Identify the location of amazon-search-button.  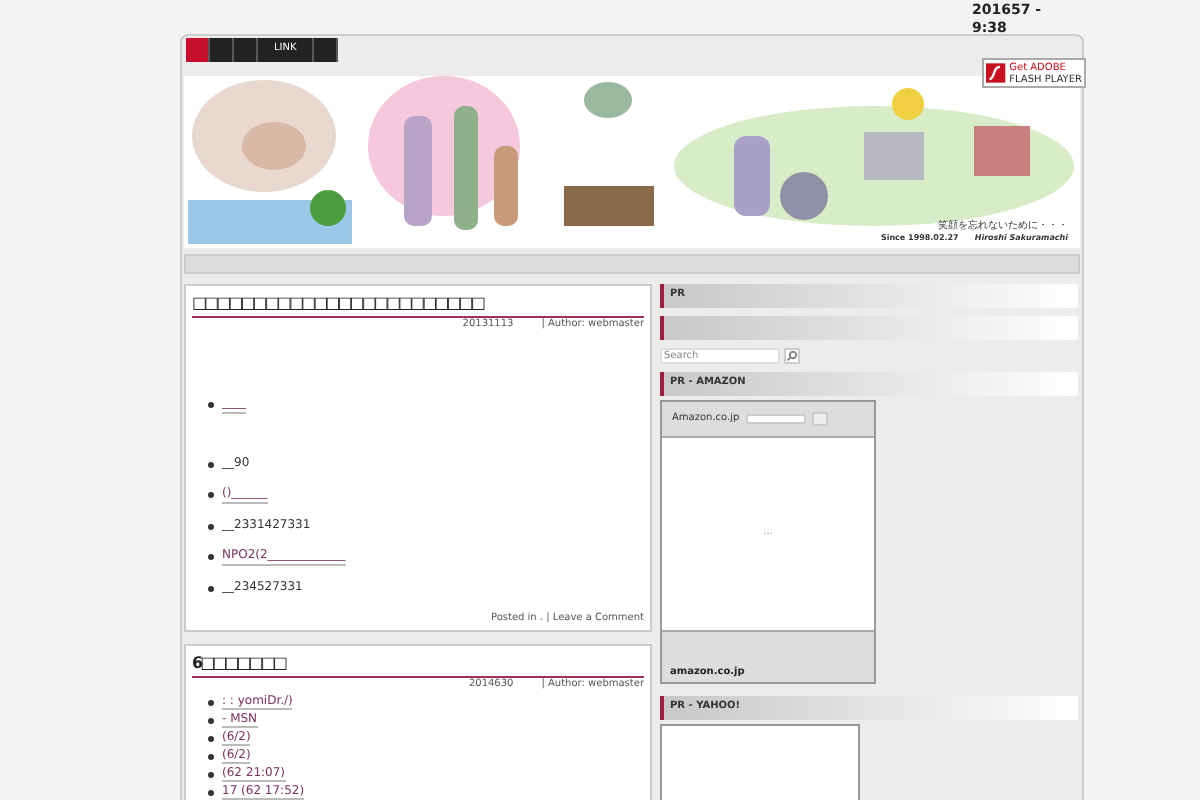
(819, 419).